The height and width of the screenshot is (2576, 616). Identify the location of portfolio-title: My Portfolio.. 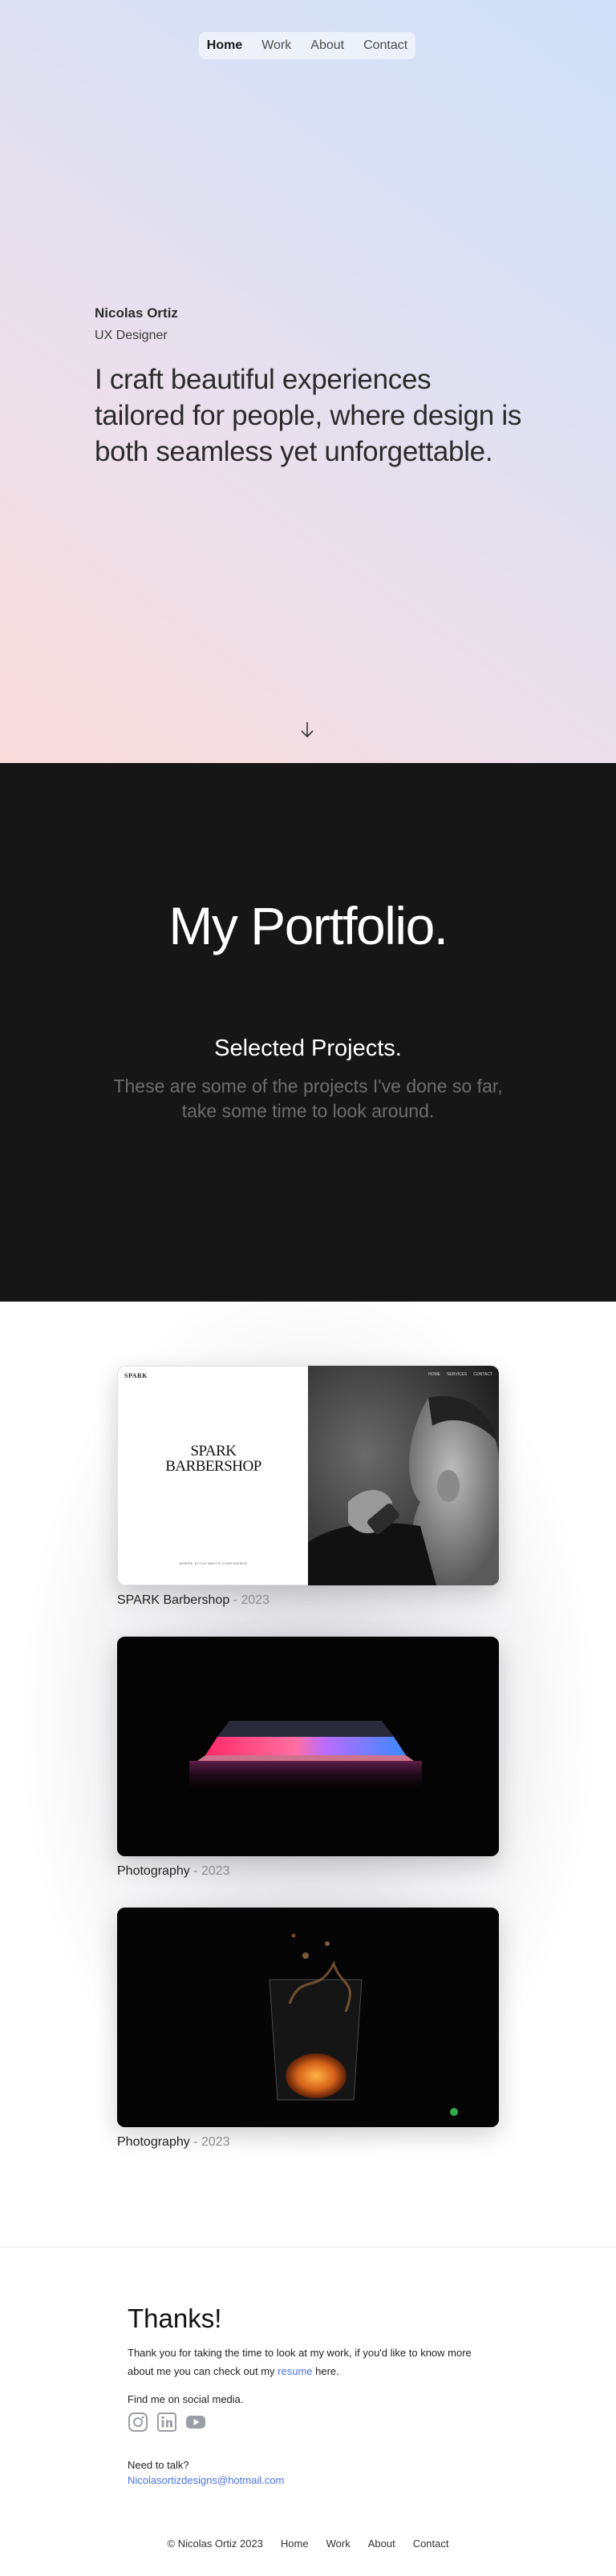
(308, 925).